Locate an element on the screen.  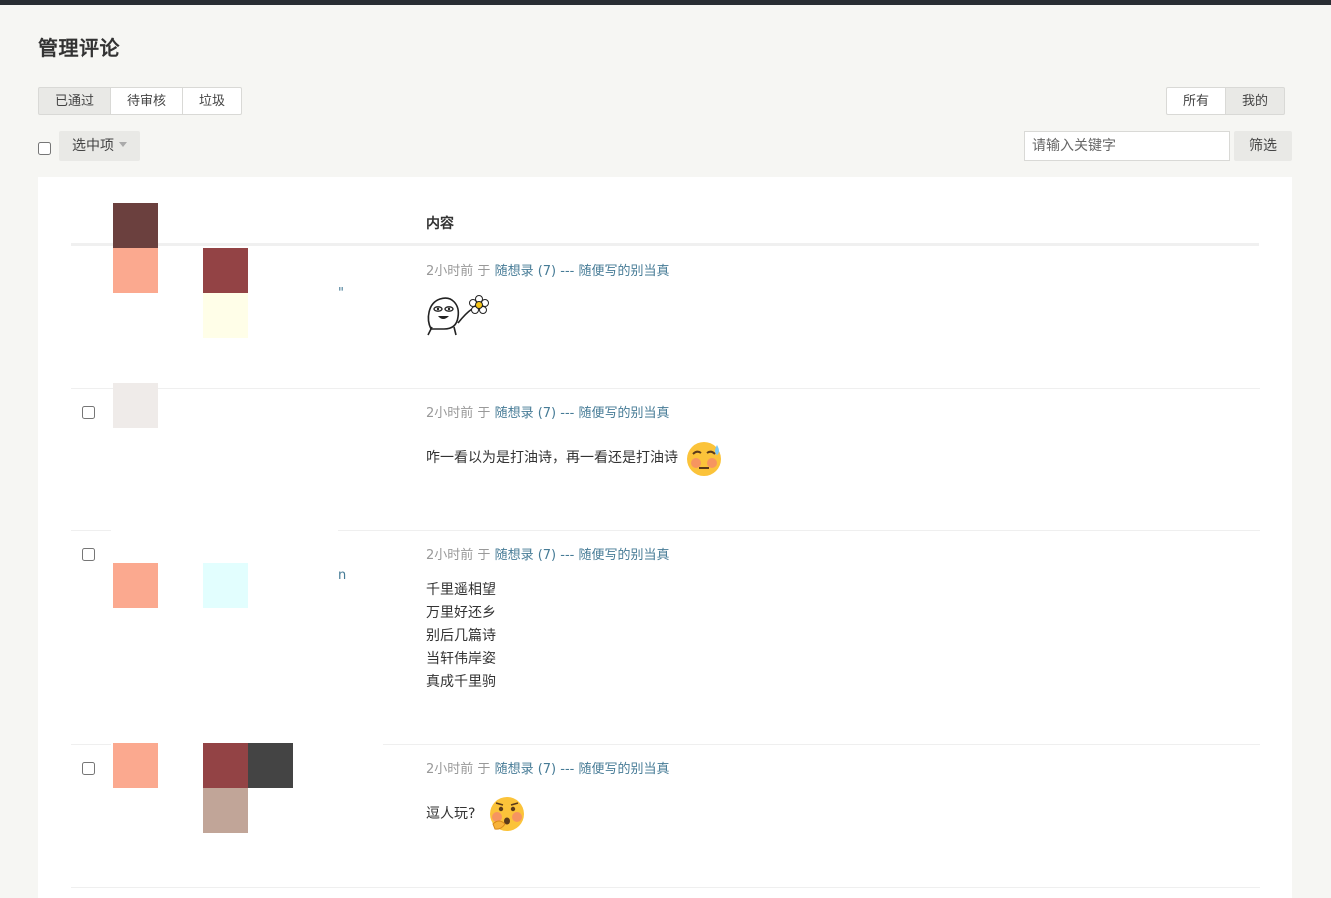
top-bar is located at coordinates (665, 2).